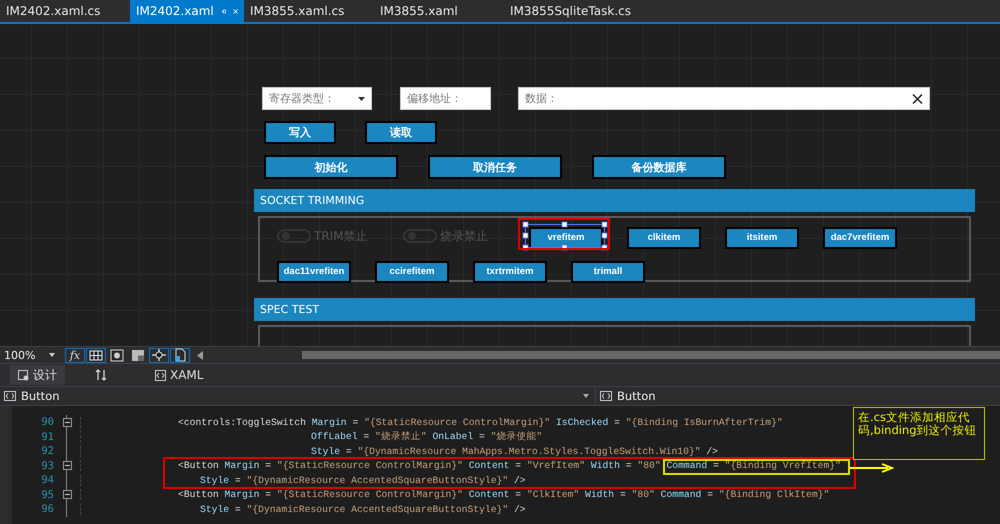  What do you see at coordinates (664, 237) in the screenshot?
I see `button: clkitem` at bounding box center [664, 237].